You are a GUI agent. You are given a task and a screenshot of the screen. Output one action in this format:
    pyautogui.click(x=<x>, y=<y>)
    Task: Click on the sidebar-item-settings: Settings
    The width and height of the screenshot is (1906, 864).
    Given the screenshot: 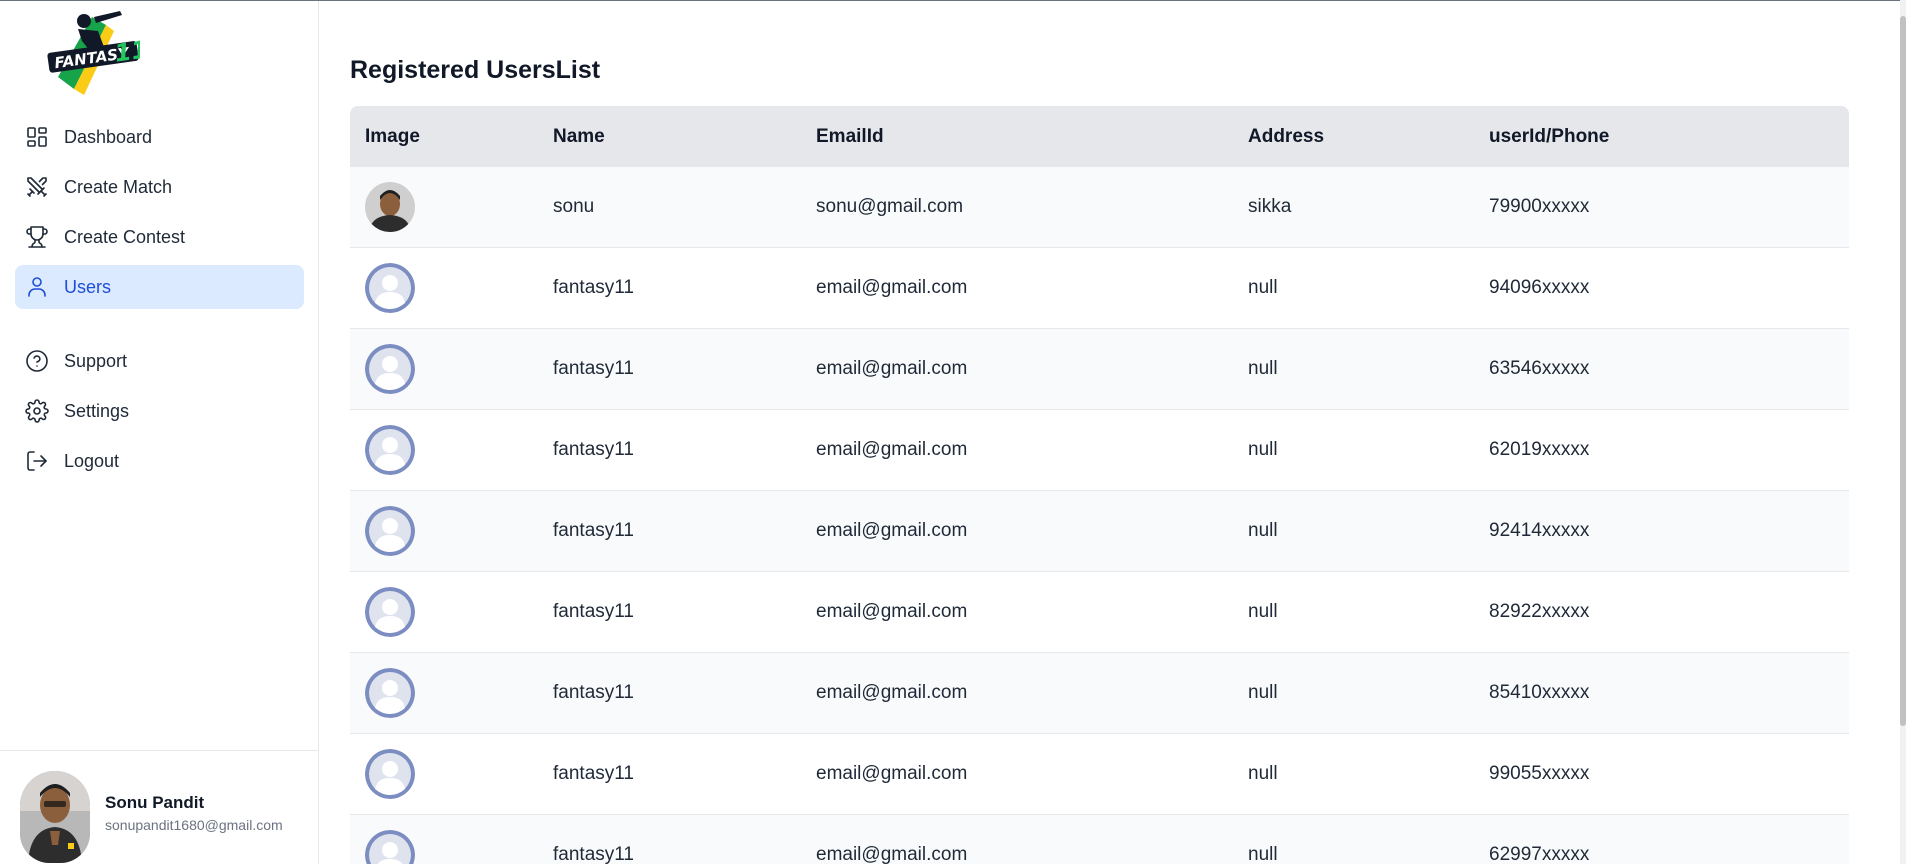 What is the action you would take?
    pyautogui.click(x=159, y=411)
    